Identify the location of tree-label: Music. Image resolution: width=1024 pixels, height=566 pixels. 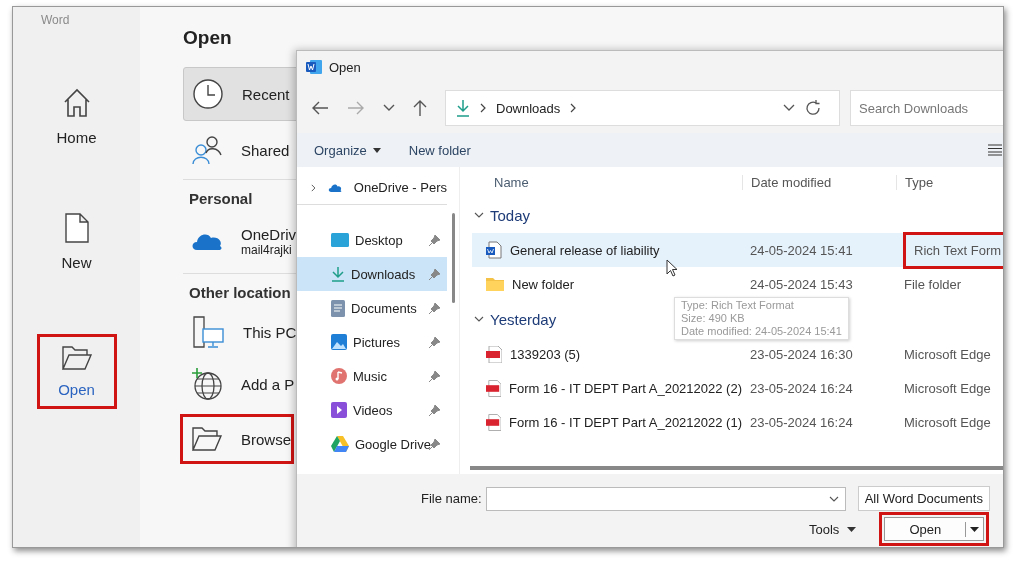
(370, 376).